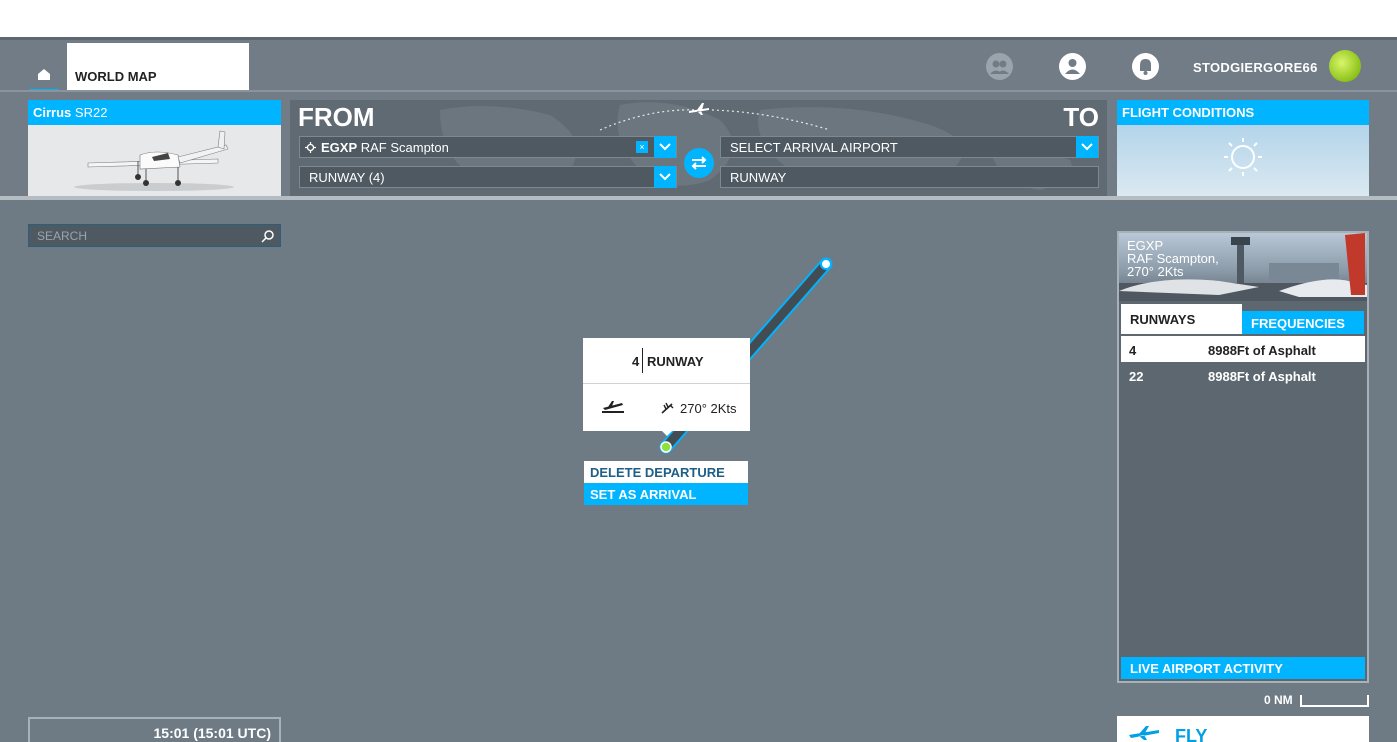 Image resolution: width=1397 pixels, height=742 pixels. I want to click on departure-icao: EGXP, so click(339, 147).